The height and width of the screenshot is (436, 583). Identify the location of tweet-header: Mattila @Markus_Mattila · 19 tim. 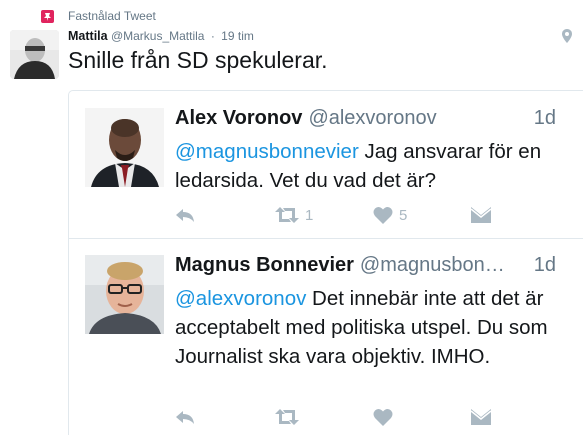
(161, 36).